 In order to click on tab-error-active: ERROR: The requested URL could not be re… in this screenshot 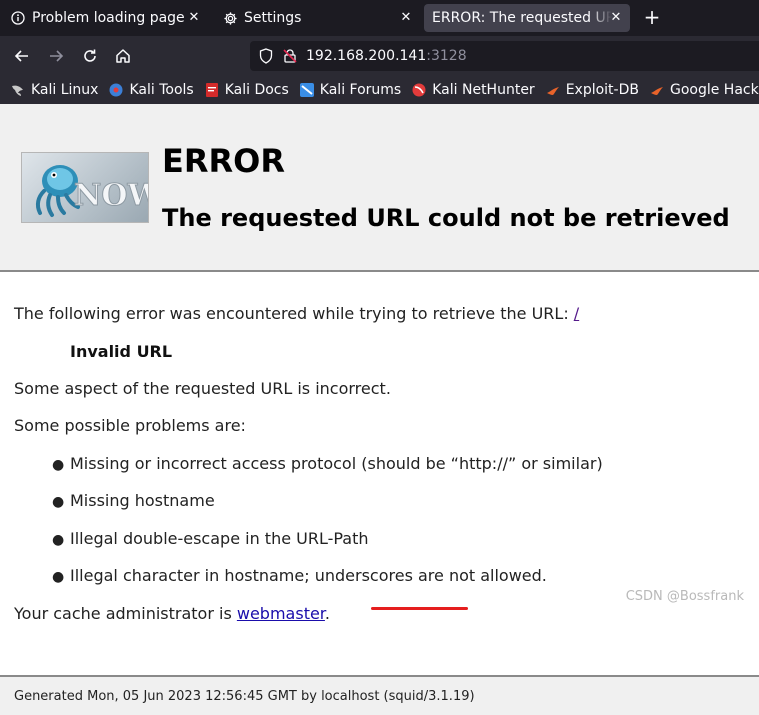, I will do `click(527, 18)`.